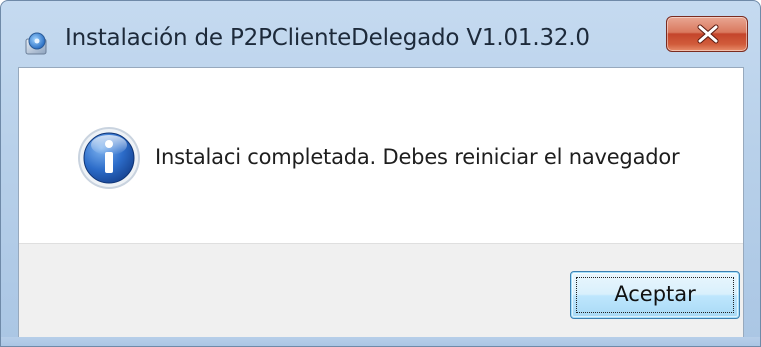  I want to click on accept-button-label: Aceptar, so click(655, 294).